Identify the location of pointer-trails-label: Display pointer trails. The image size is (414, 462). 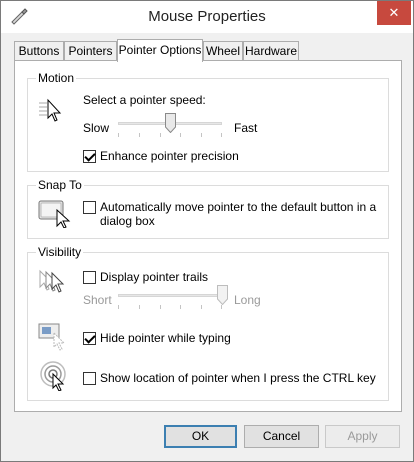
(154, 277).